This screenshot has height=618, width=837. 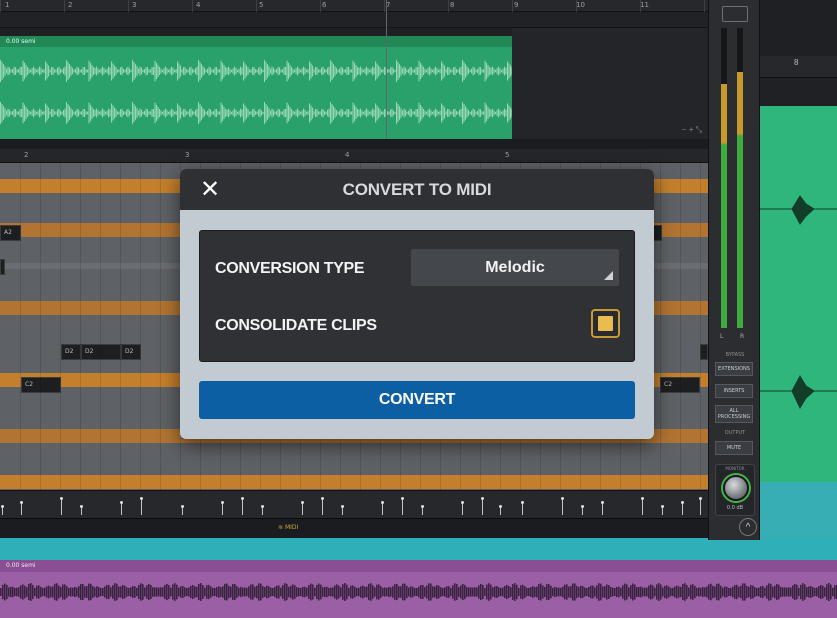 What do you see at coordinates (354, 156) in the screenshot?
I see `piano-roll-ruler: 2 3 4 5` at bounding box center [354, 156].